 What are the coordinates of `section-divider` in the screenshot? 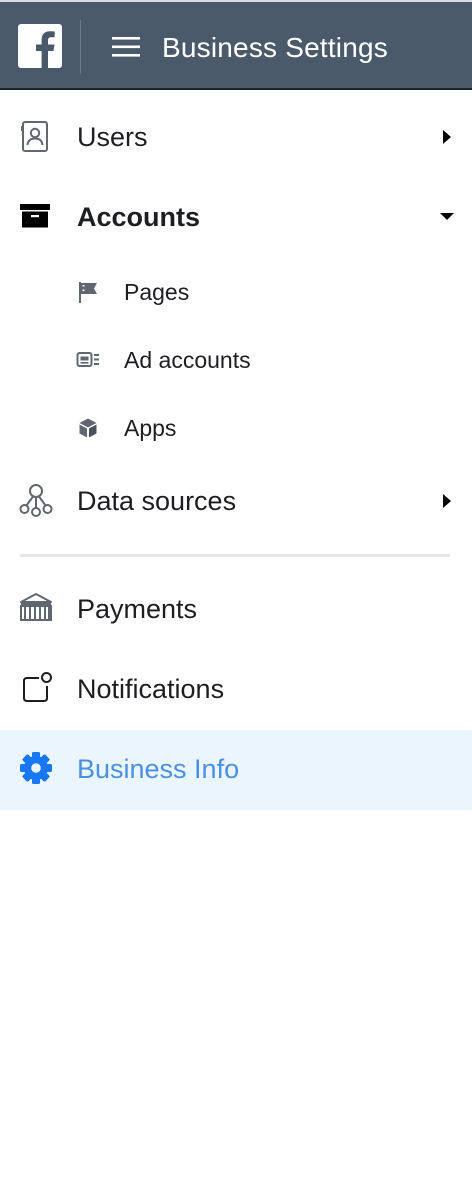 It's located at (235, 555).